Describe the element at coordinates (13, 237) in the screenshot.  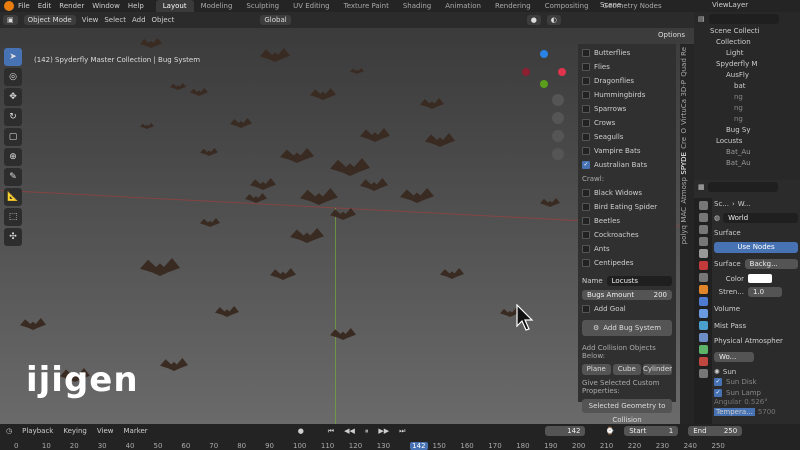
I see `gizmo-tool-icon: ✣` at that location.